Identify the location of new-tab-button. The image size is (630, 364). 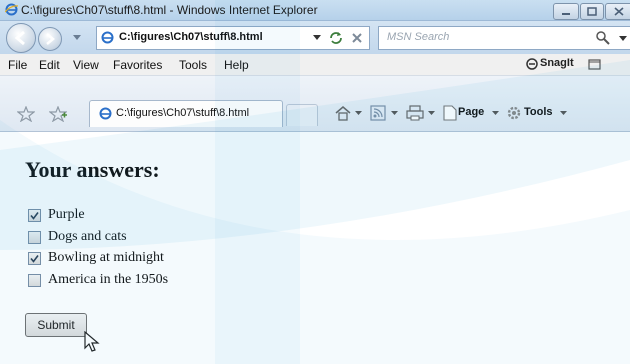
(302, 115).